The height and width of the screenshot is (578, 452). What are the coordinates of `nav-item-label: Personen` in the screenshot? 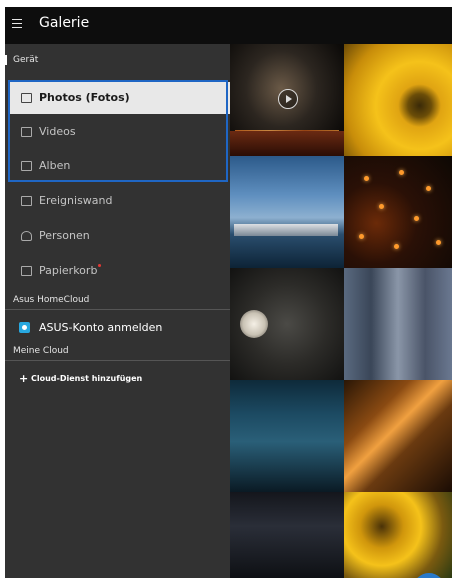 It's located at (64, 235).